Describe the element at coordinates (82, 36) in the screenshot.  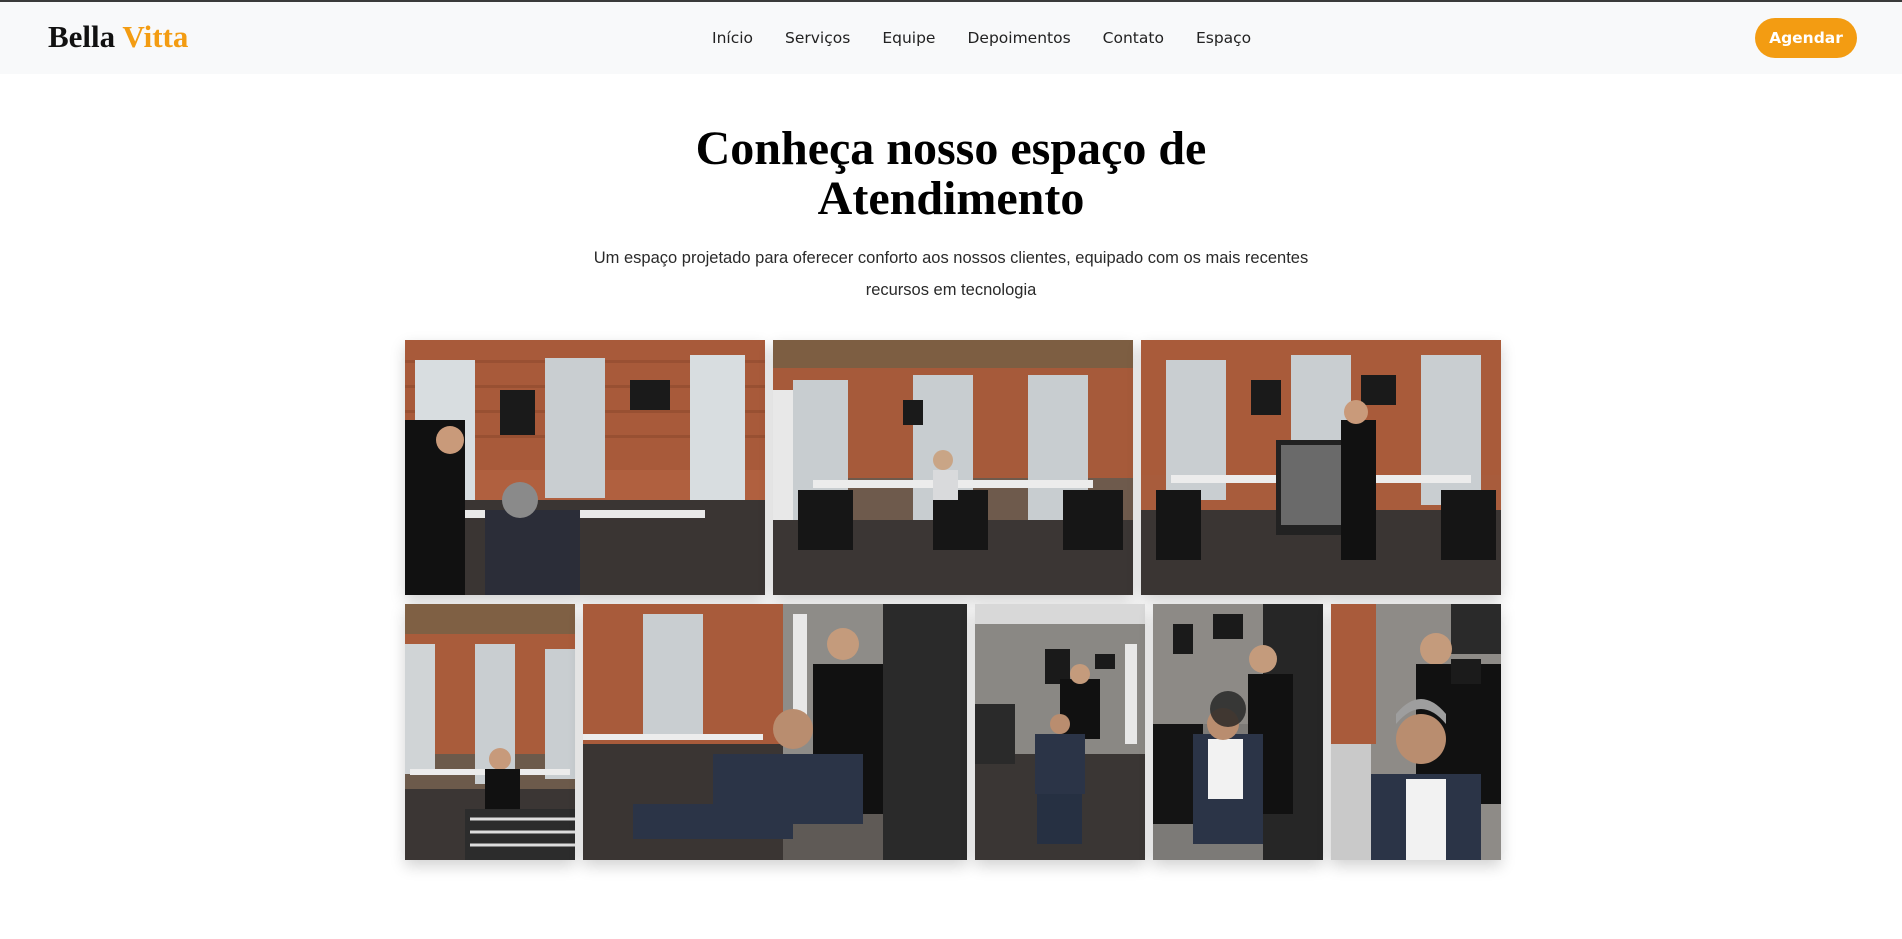
I see `brand-name-part1: Bella` at that location.